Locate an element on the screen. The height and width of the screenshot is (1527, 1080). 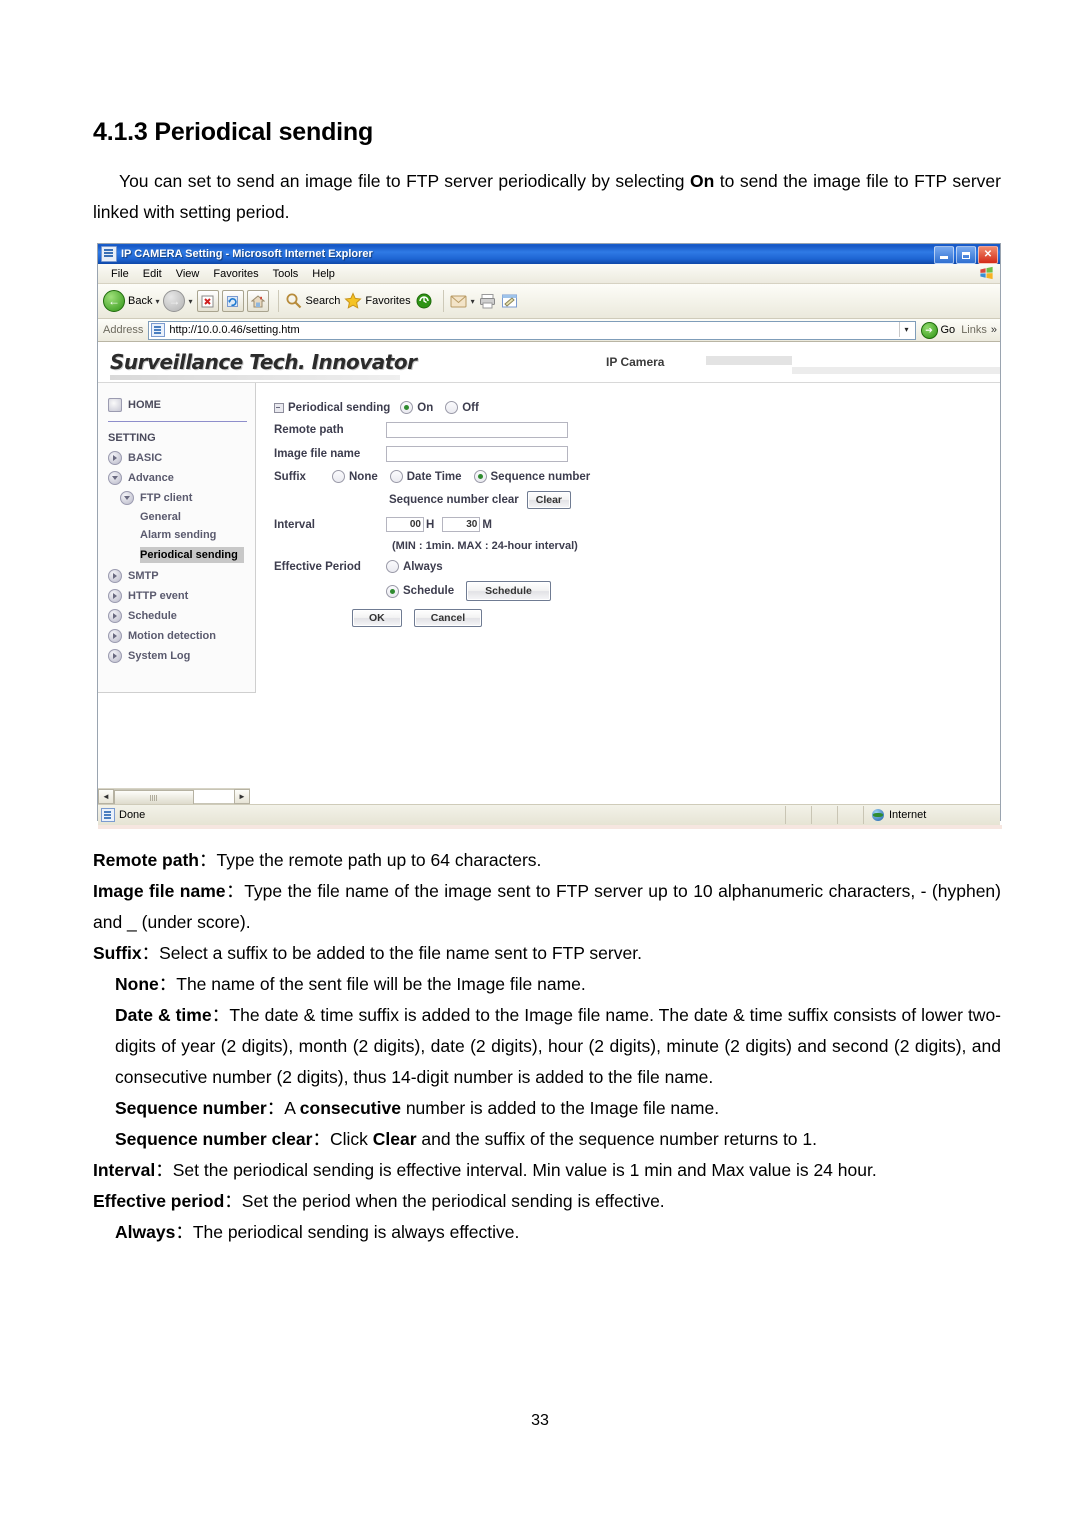
edit-button is located at coordinates (510, 301).